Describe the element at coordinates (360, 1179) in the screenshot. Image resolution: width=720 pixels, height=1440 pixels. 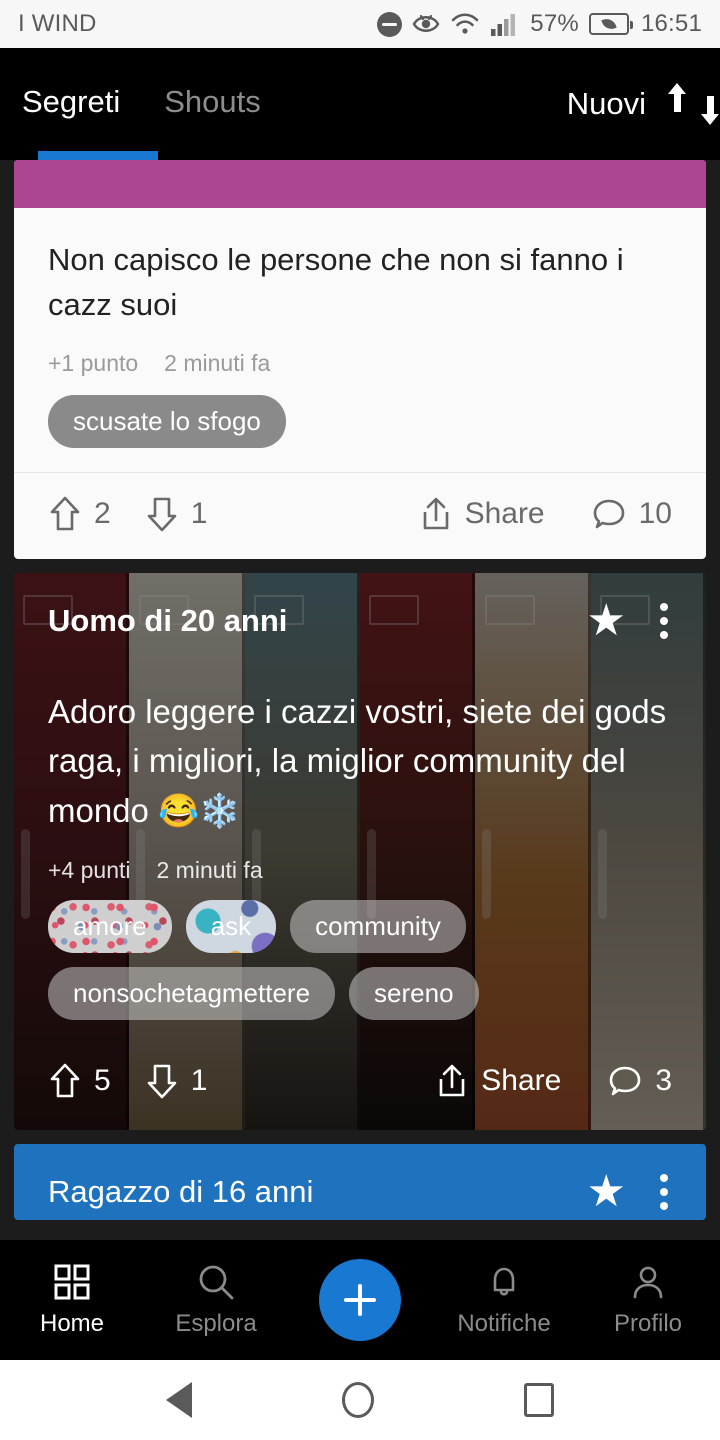
I see `post-header: Ragazzo di 16 anni ★` at that location.